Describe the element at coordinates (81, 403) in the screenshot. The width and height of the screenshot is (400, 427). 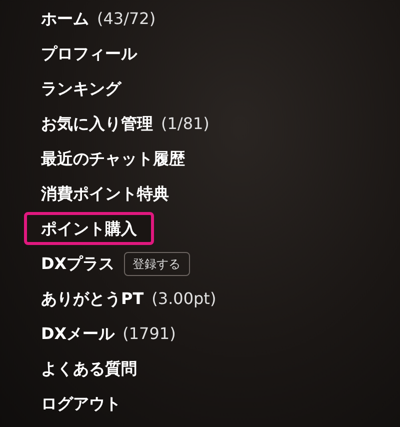
I see `menu-item: ログアウト` at that location.